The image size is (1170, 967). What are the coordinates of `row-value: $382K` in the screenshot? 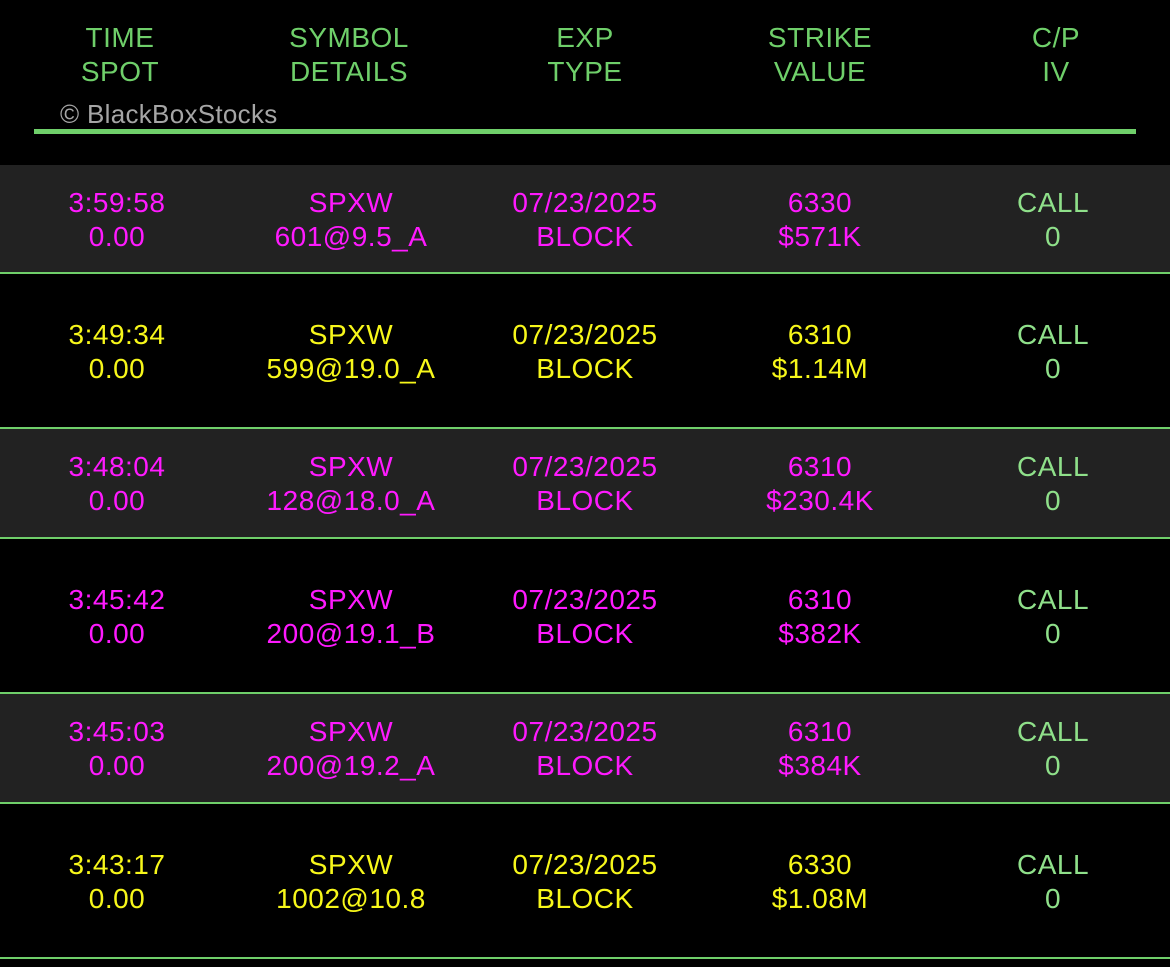 It's located at (820, 633).